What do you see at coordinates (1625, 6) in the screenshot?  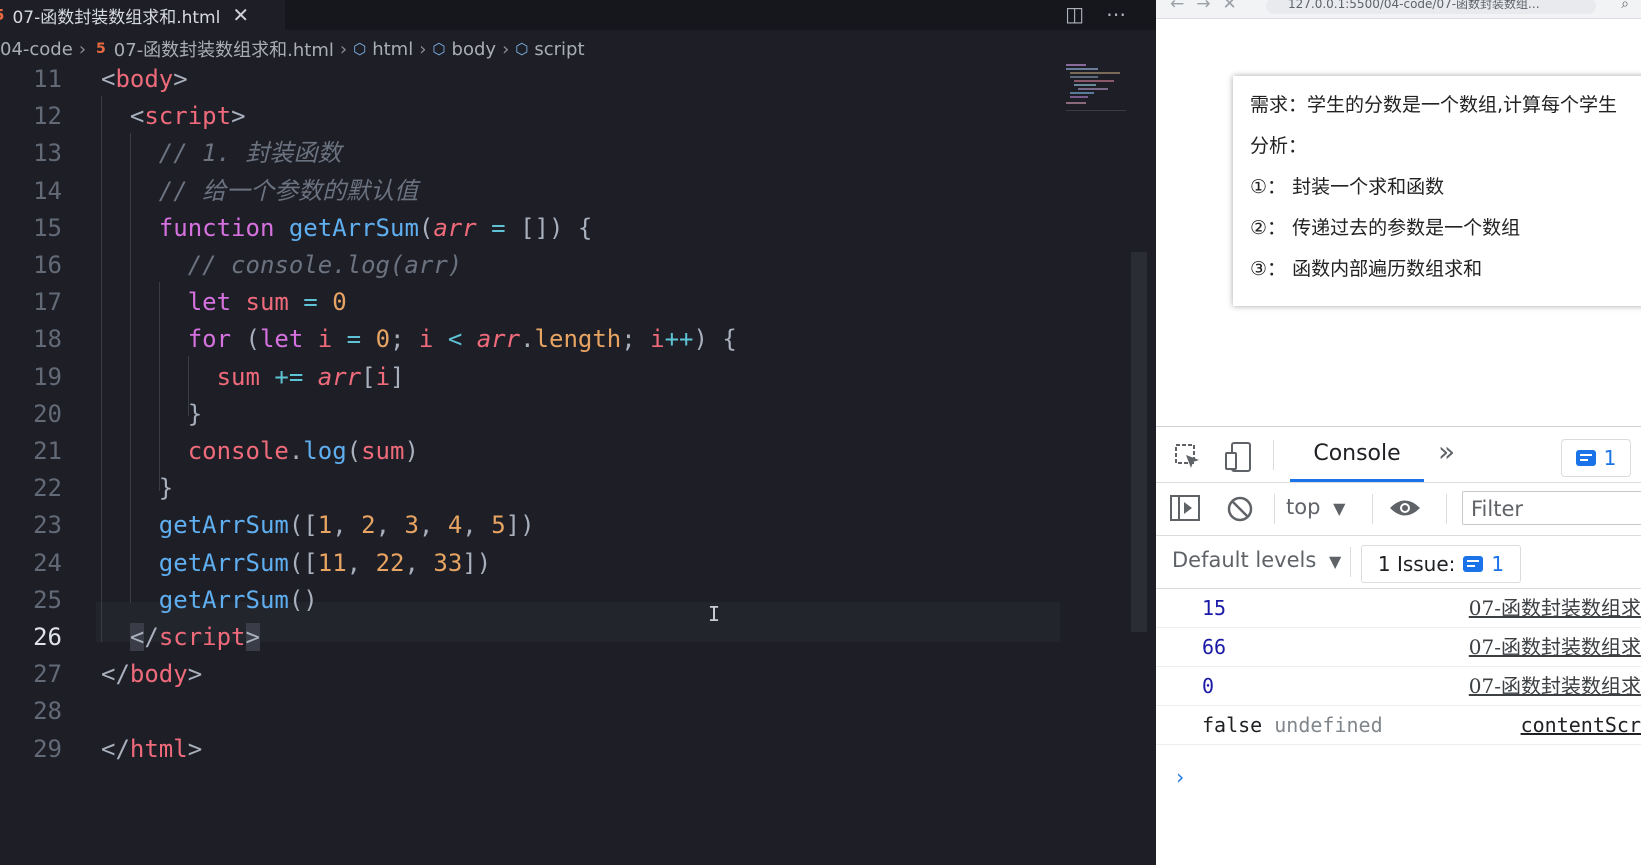 I see `search-icon: ⌕` at bounding box center [1625, 6].